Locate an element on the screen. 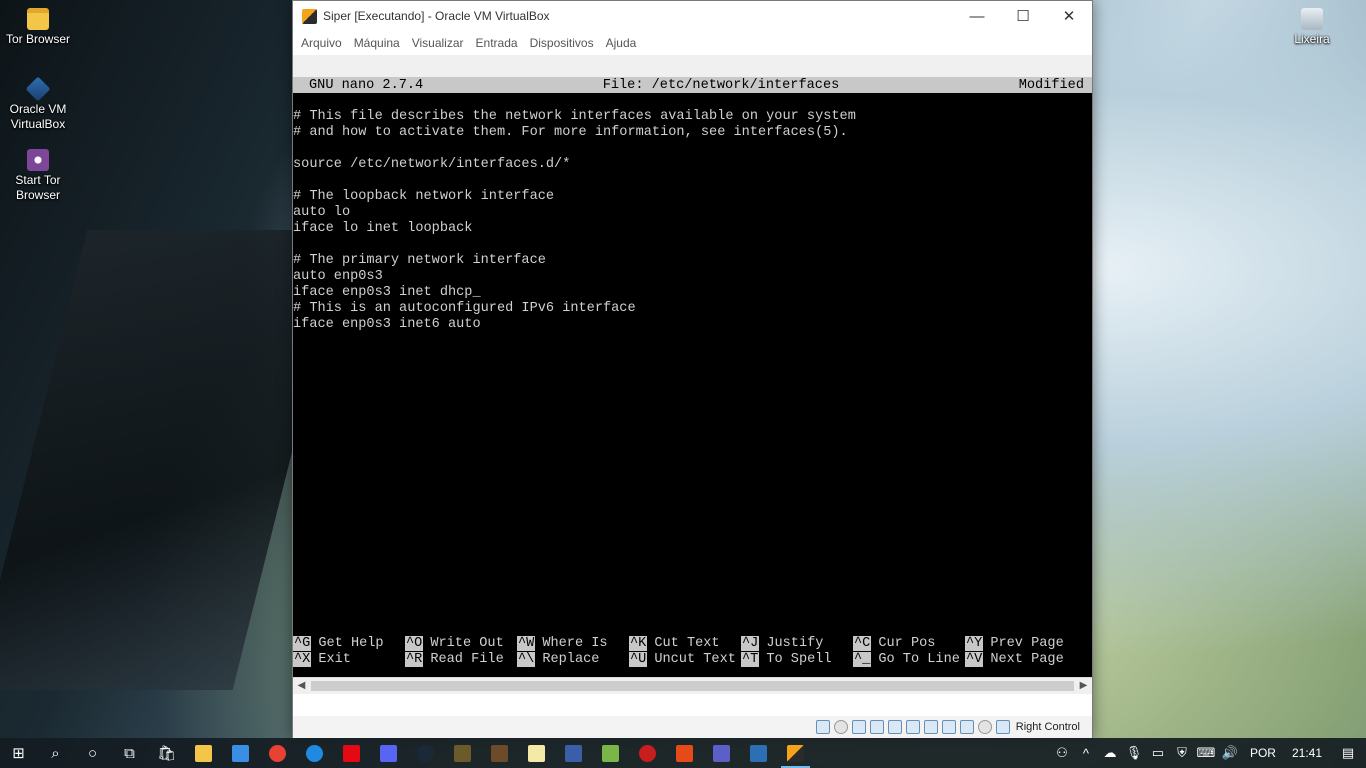  scrollbar-thumb is located at coordinates (692, 686).